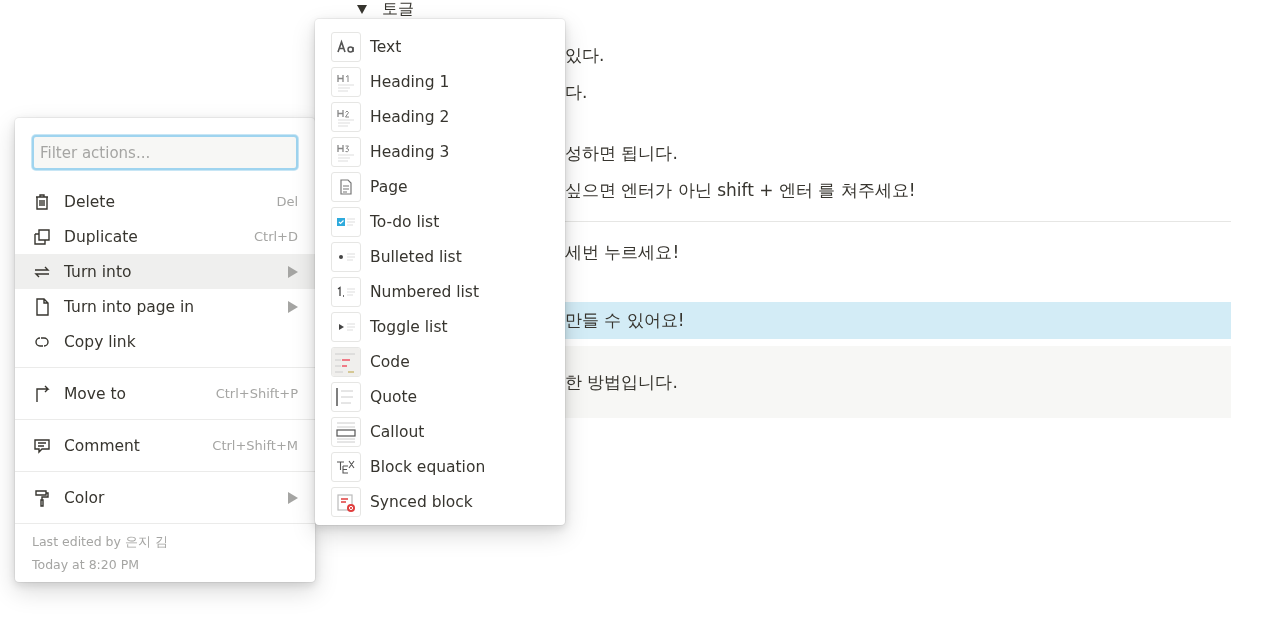 Image resolution: width=1277 pixels, height=626 pixels. I want to click on shortcut-text: Del, so click(287, 201).